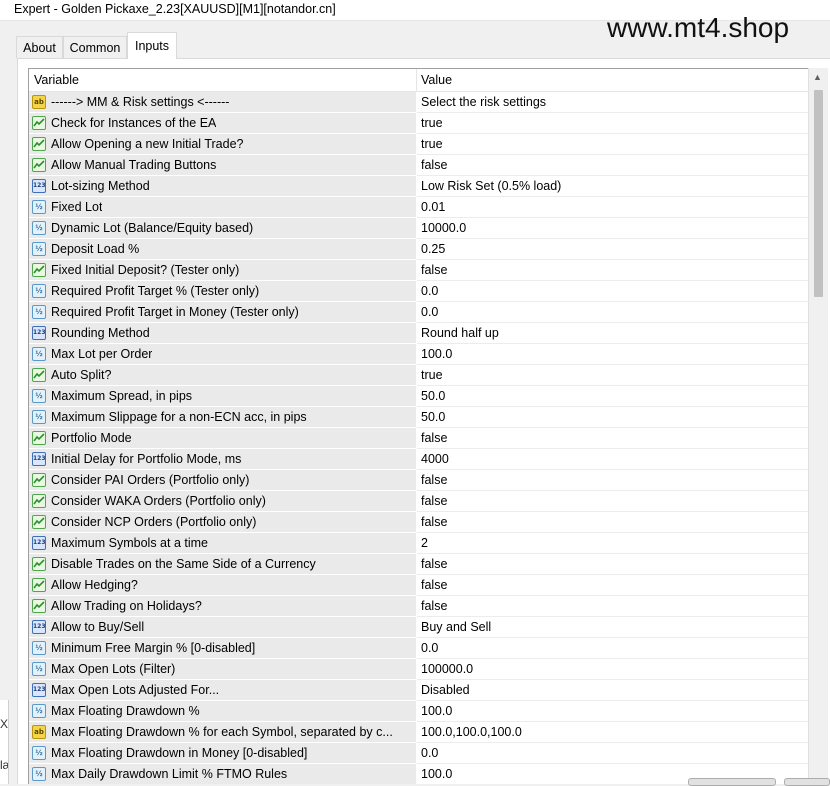 The height and width of the screenshot is (786, 830). What do you see at coordinates (95, 47) in the screenshot?
I see `tab-common: Common` at bounding box center [95, 47].